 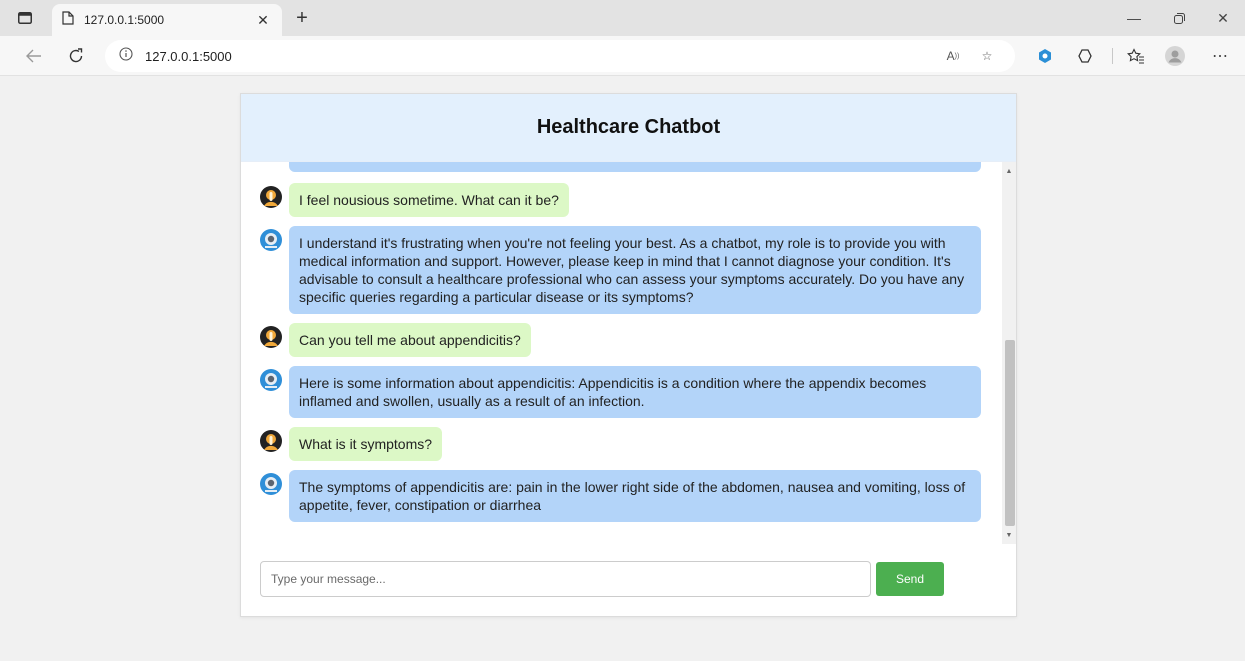 What do you see at coordinates (1045, 56) in the screenshot?
I see `extension-icon` at bounding box center [1045, 56].